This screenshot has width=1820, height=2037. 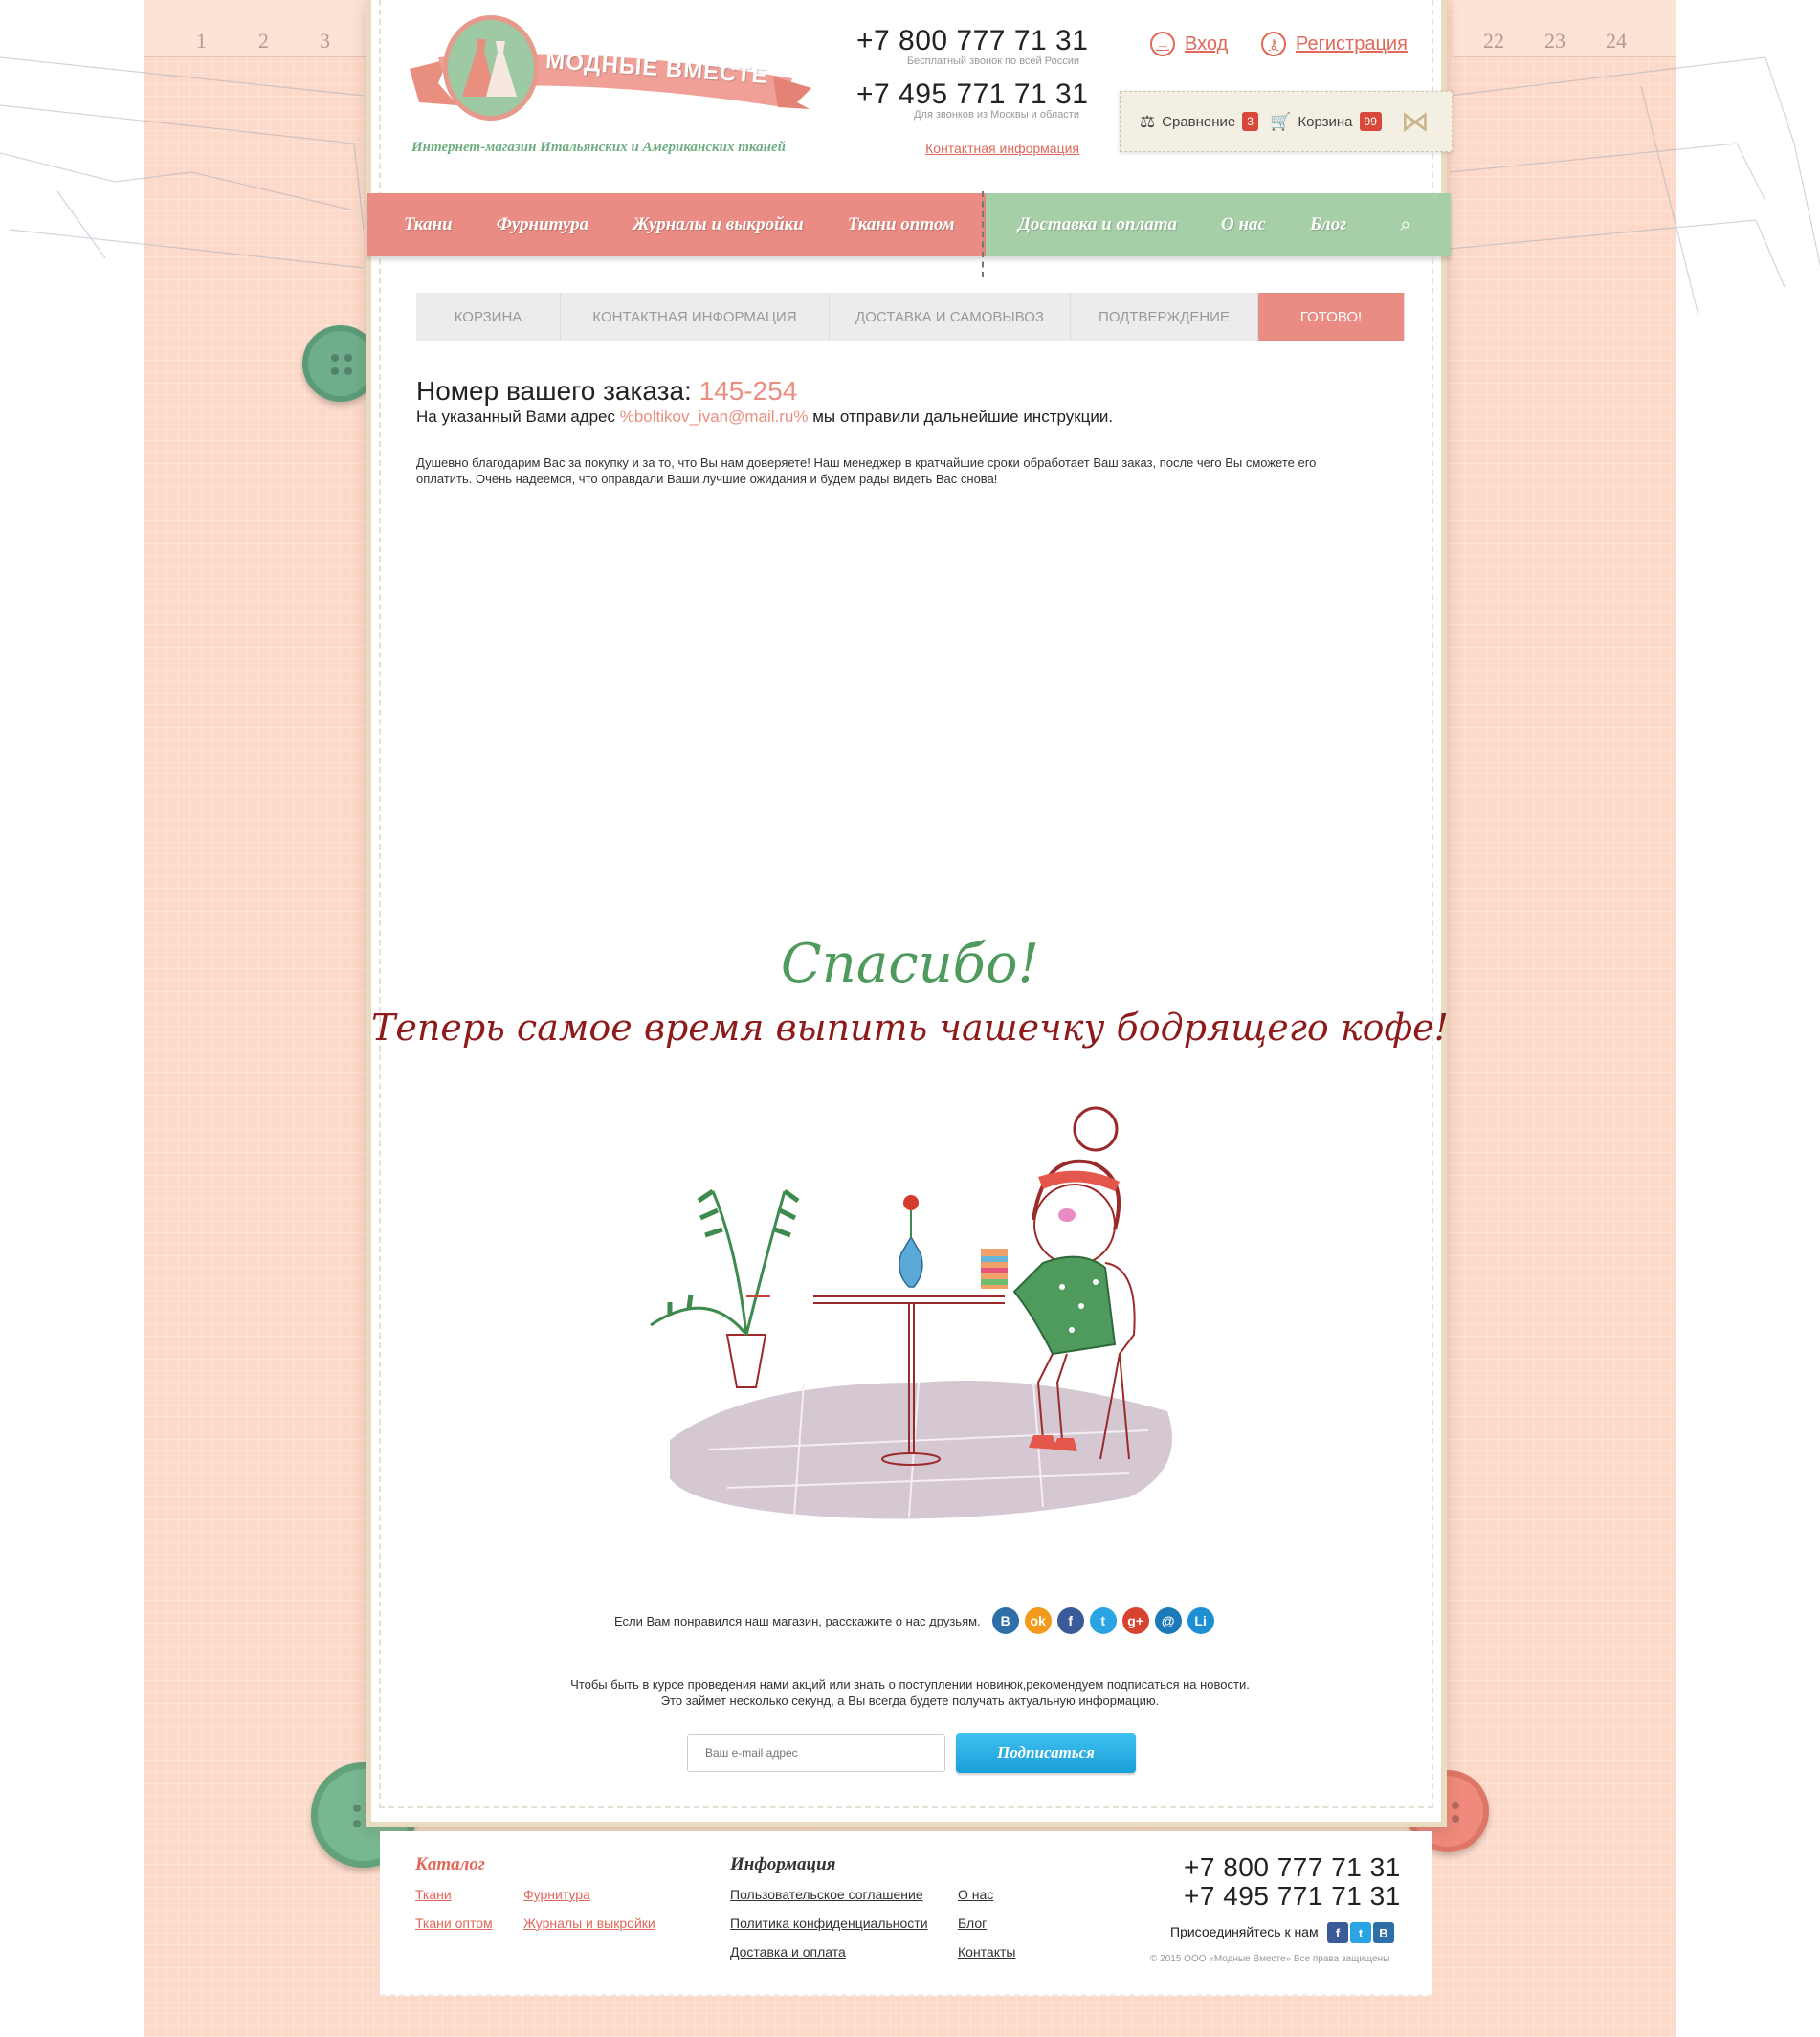 What do you see at coordinates (1292, 1867) in the screenshot?
I see `footer-phone-toll-free: +7 800 777 71 31` at bounding box center [1292, 1867].